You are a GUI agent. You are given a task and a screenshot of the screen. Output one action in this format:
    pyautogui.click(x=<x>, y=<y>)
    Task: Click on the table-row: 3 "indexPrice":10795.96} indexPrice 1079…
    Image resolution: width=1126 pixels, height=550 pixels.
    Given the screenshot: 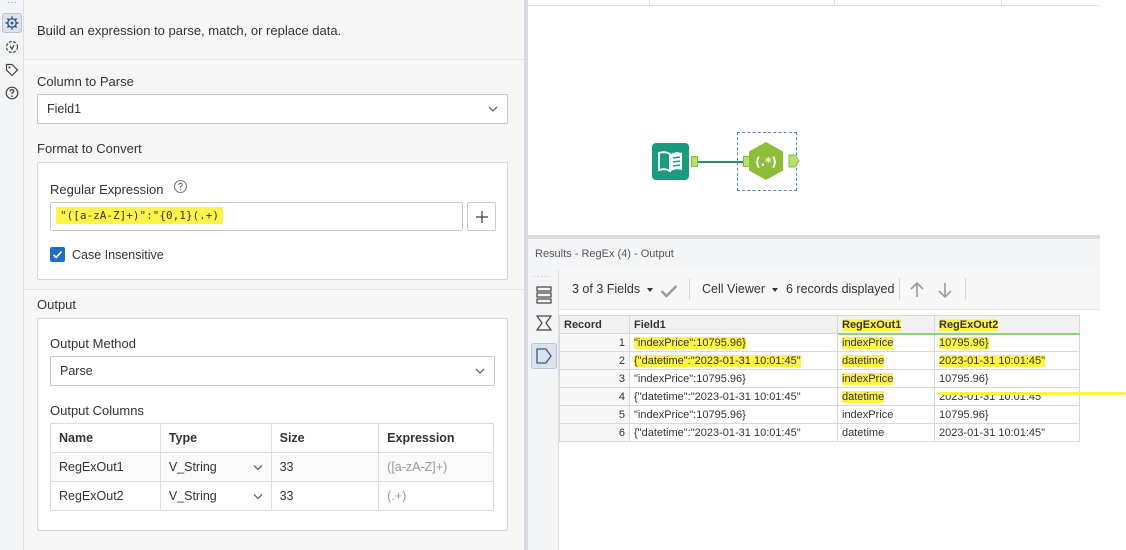 What is the action you would take?
    pyautogui.click(x=819, y=378)
    